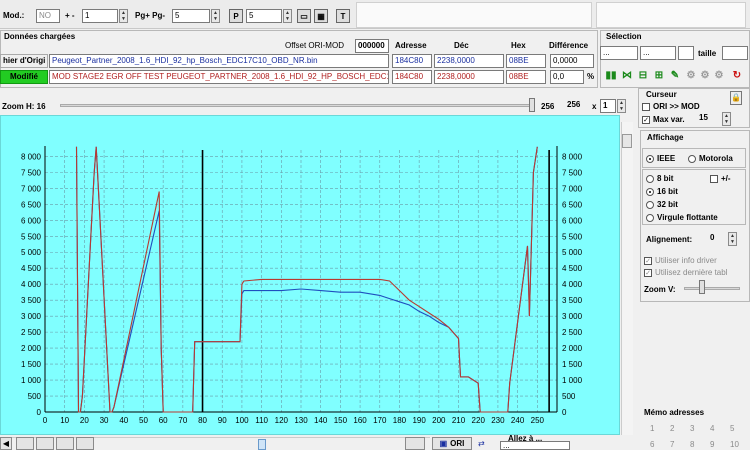 This screenshot has width=750, height=450. Describe the element at coordinates (650, 158) in the screenshot. I see `ieee-radio-dot` at that location.